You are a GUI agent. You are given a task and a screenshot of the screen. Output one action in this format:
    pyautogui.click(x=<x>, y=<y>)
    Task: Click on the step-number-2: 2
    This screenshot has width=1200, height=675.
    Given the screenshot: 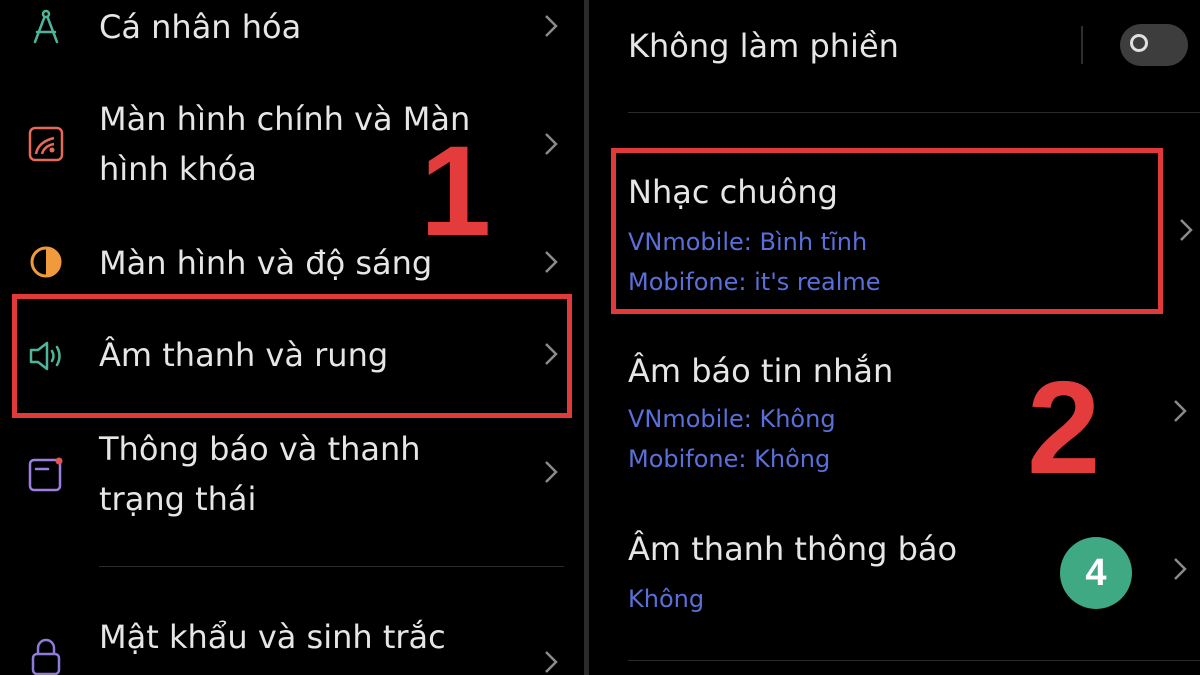 What is the action you would take?
    pyautogui.click(x=1064, y=427)
    